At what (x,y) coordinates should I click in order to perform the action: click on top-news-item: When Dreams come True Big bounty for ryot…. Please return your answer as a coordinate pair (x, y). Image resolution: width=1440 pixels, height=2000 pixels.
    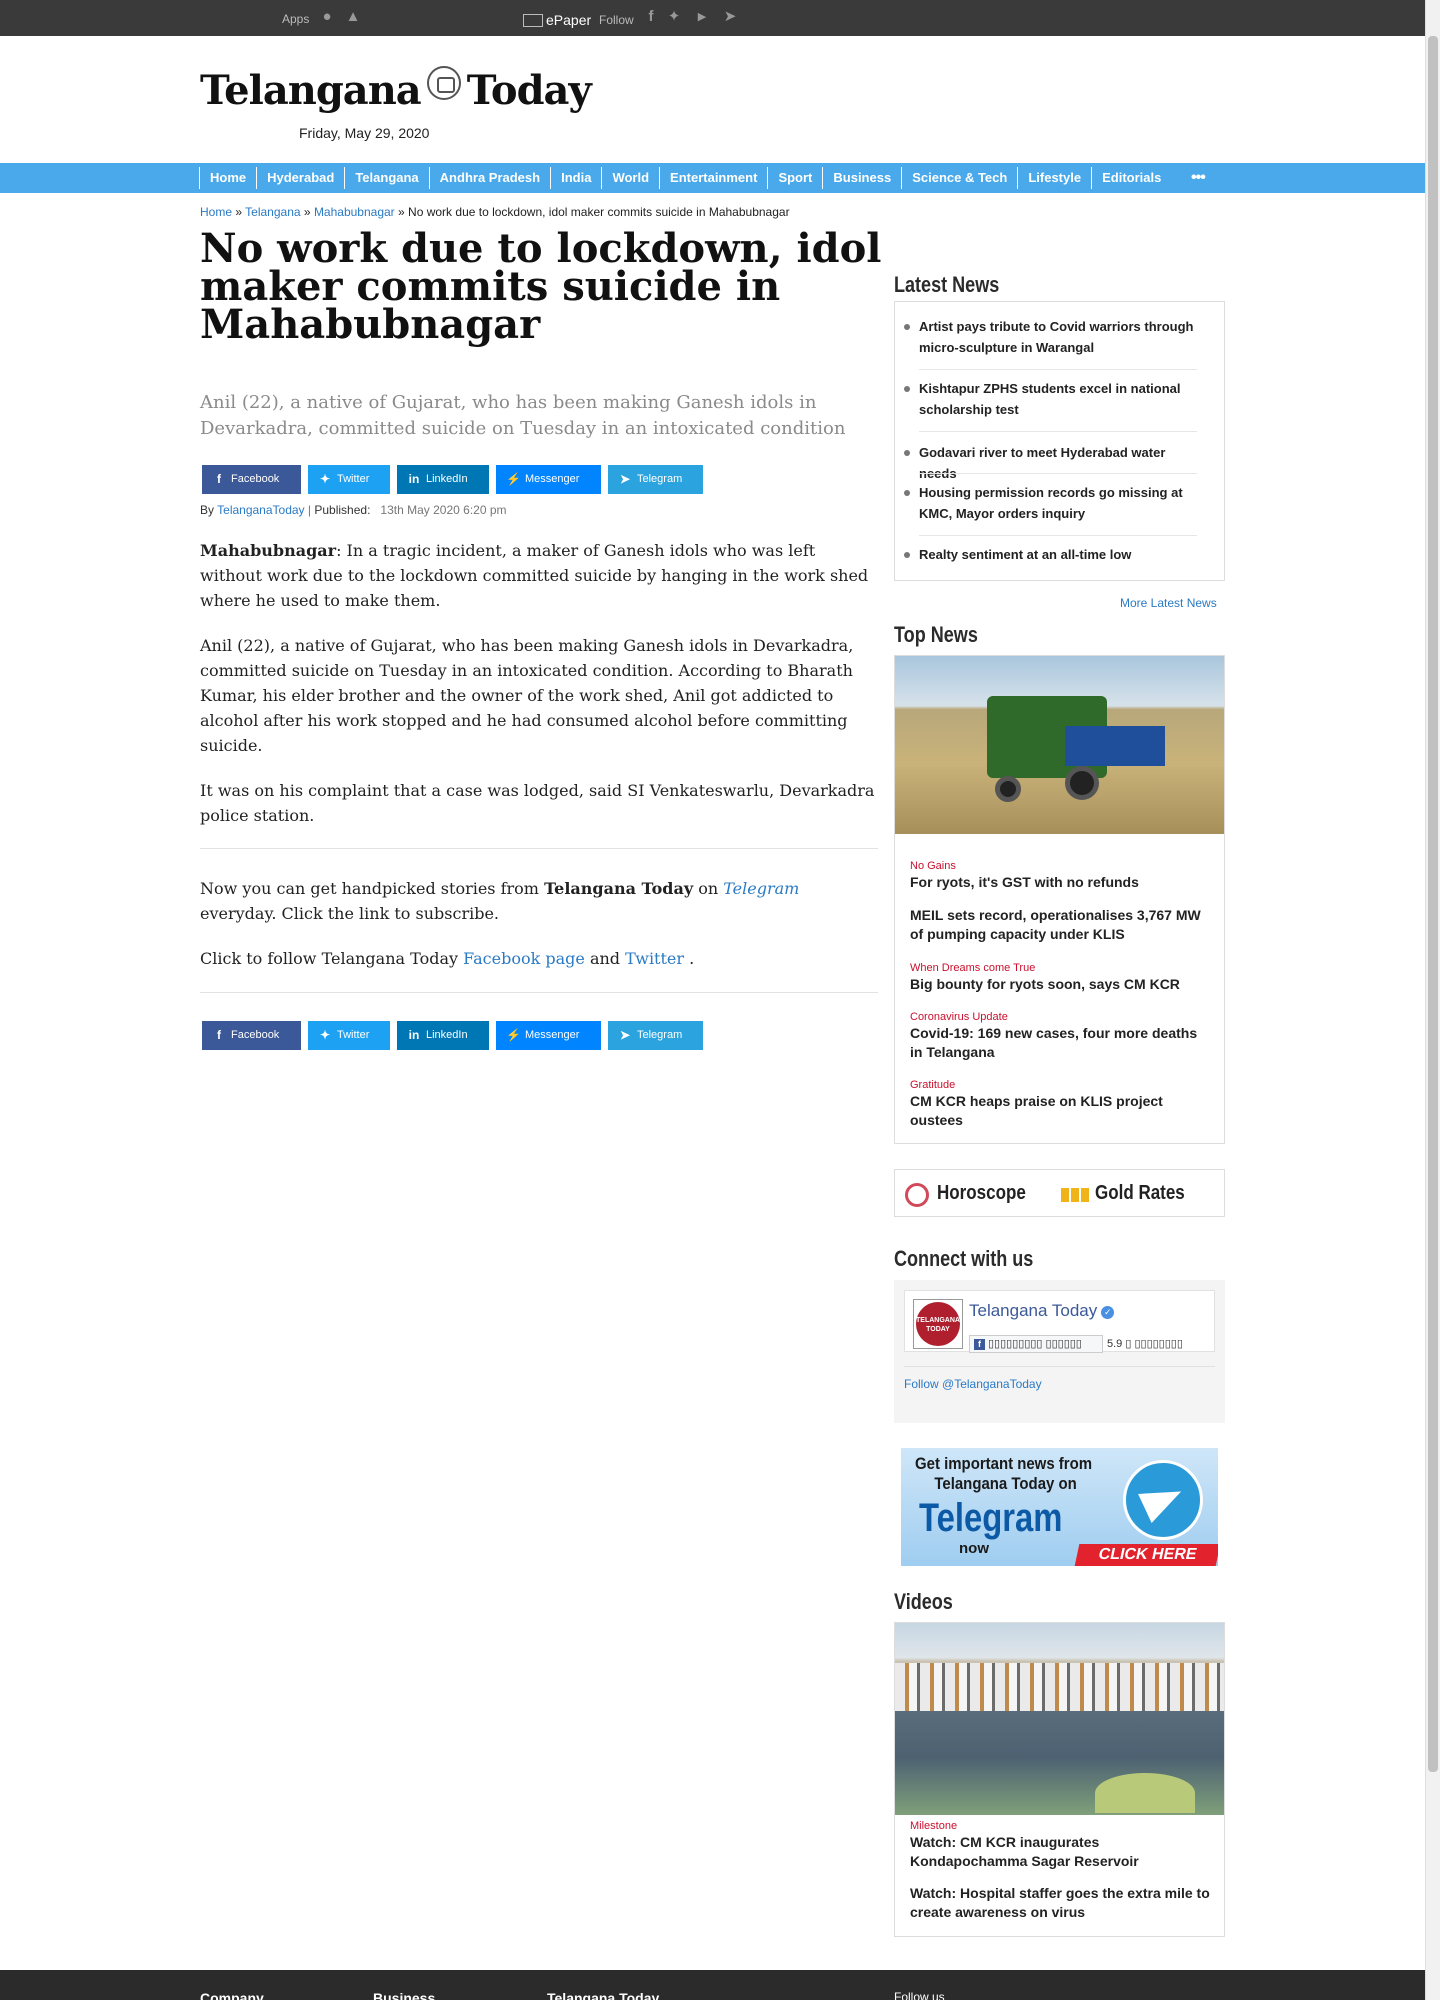
    Looking at the image, I should click on (1060, 977).